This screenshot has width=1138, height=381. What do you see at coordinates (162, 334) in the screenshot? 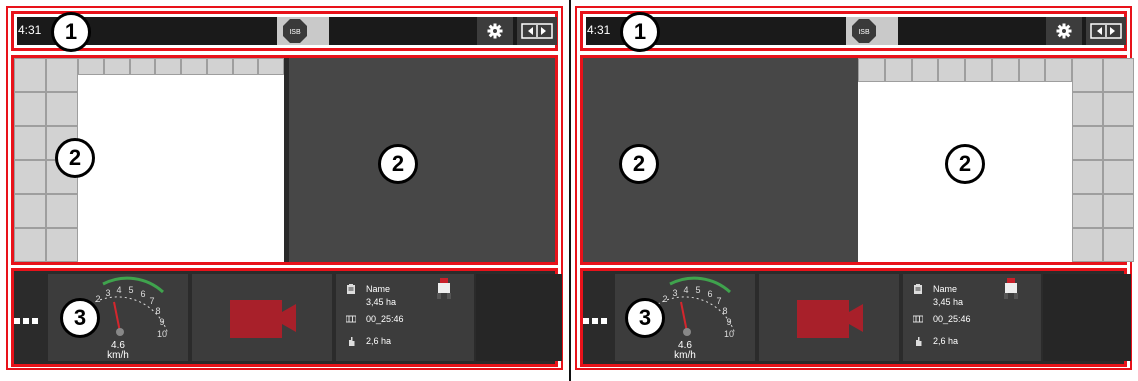
I see `tick-label: 10` at bounding box center [162, 334].